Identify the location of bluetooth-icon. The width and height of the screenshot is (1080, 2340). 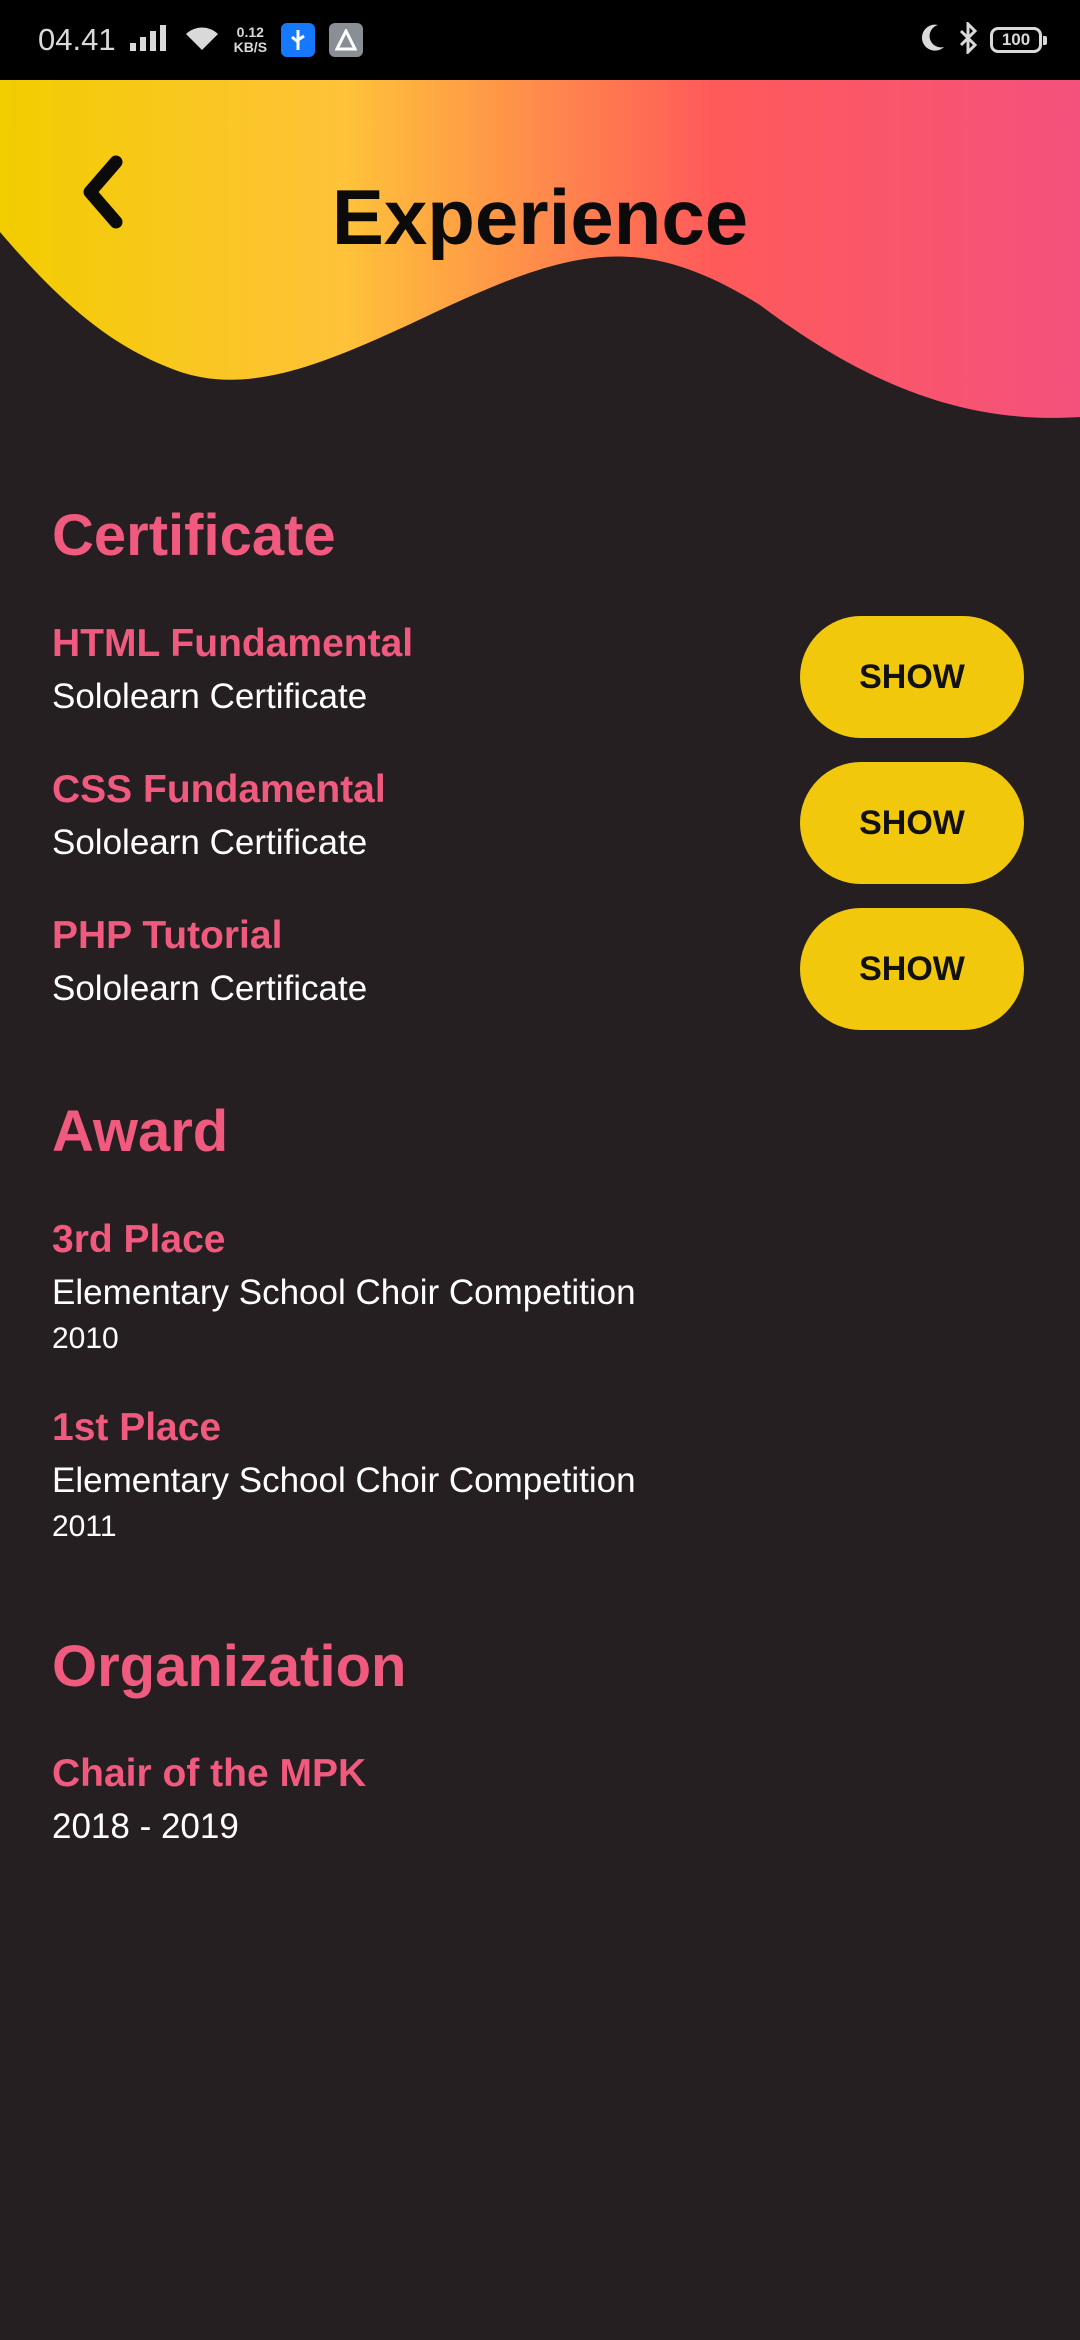
(968, 39).